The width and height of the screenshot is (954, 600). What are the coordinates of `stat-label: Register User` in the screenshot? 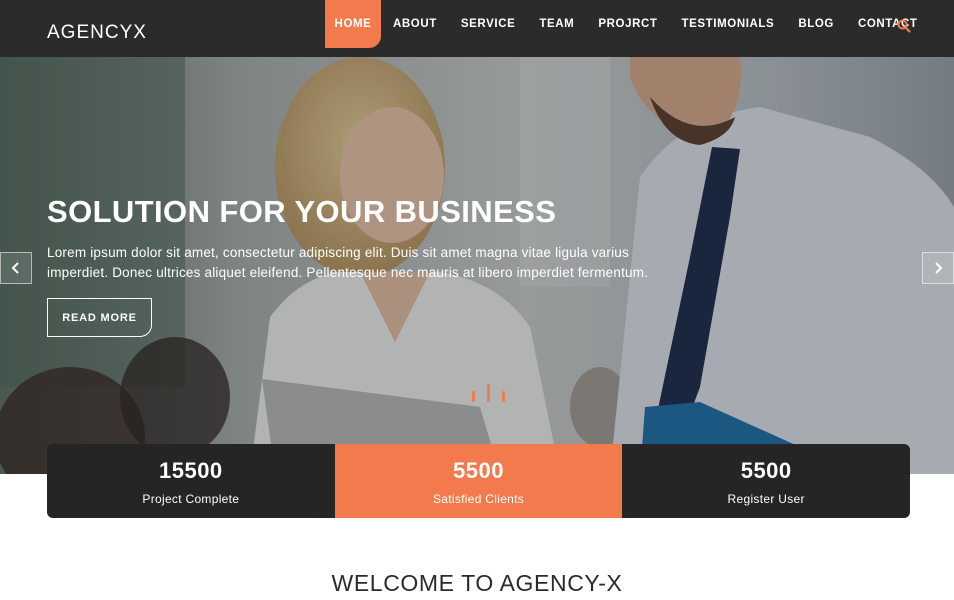 It's located at (766, 499).